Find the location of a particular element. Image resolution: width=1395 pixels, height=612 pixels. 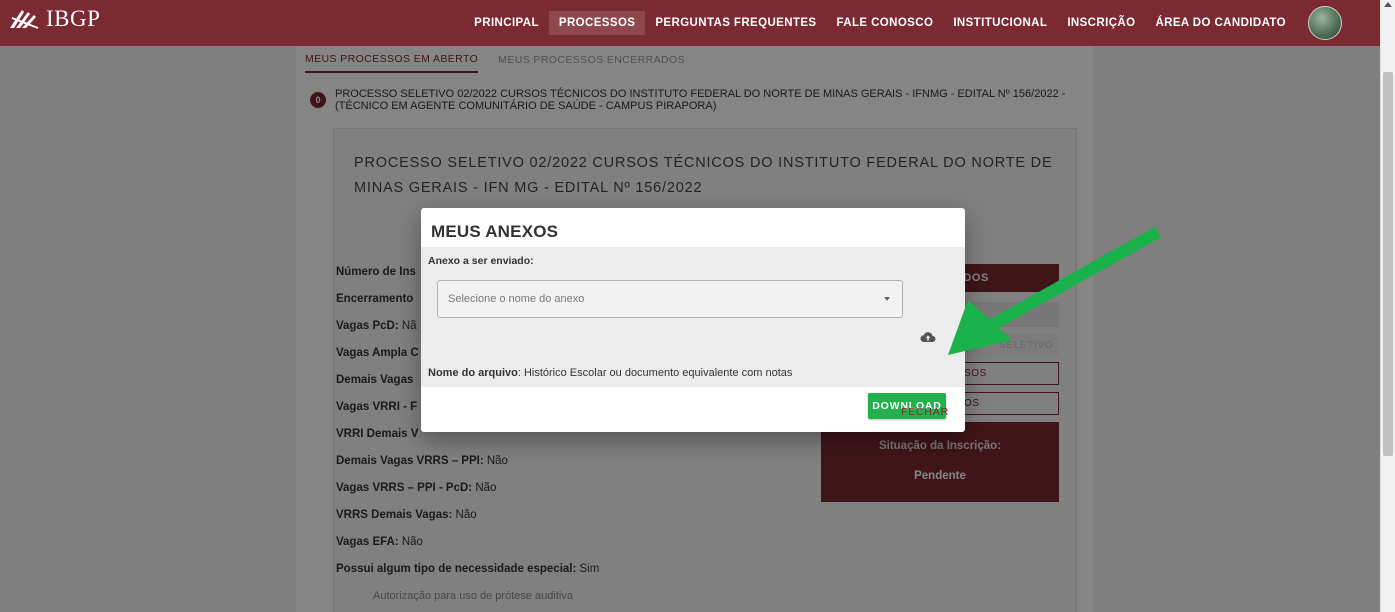

nav-fale-conosco: FALE CONOSCO is located at coordinates (885, 23).